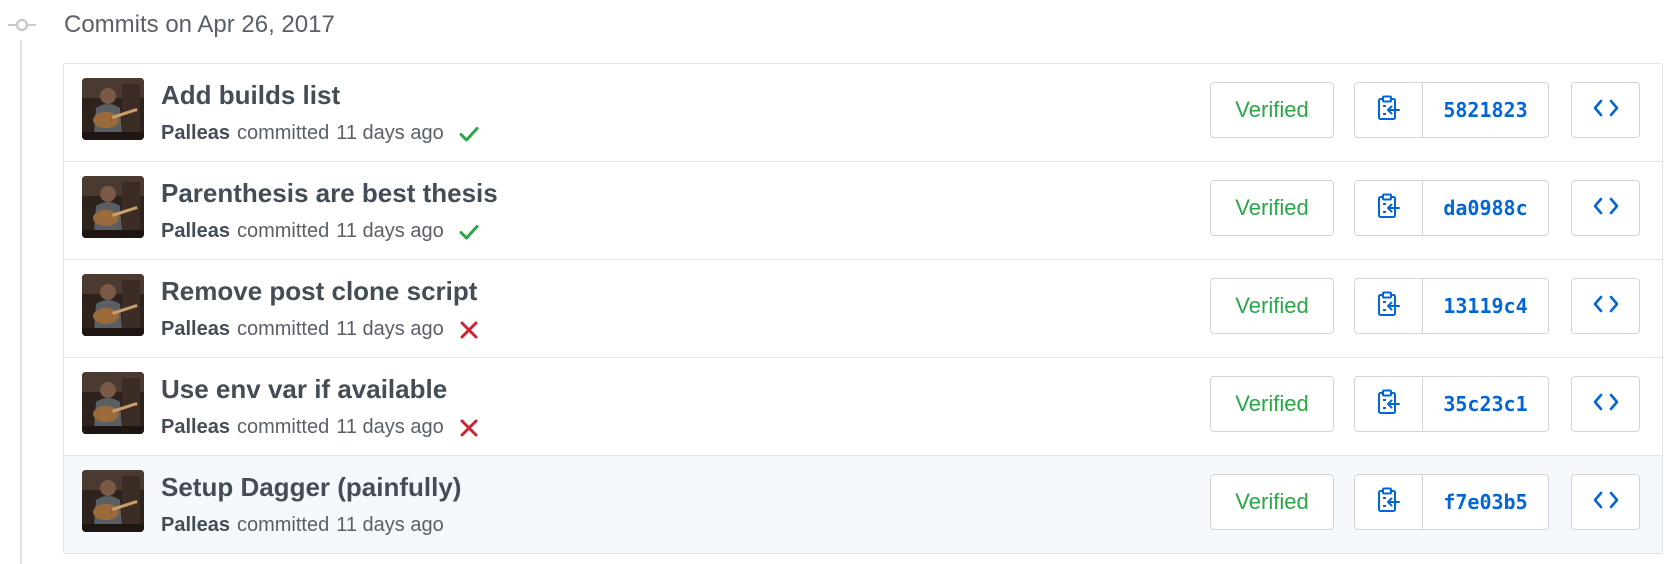 This screenshot has height=564, width=1676. Describe the element at coordinates (1485, 110) in the screenshot. I see `commit-sha-link: 5821823` at that location.